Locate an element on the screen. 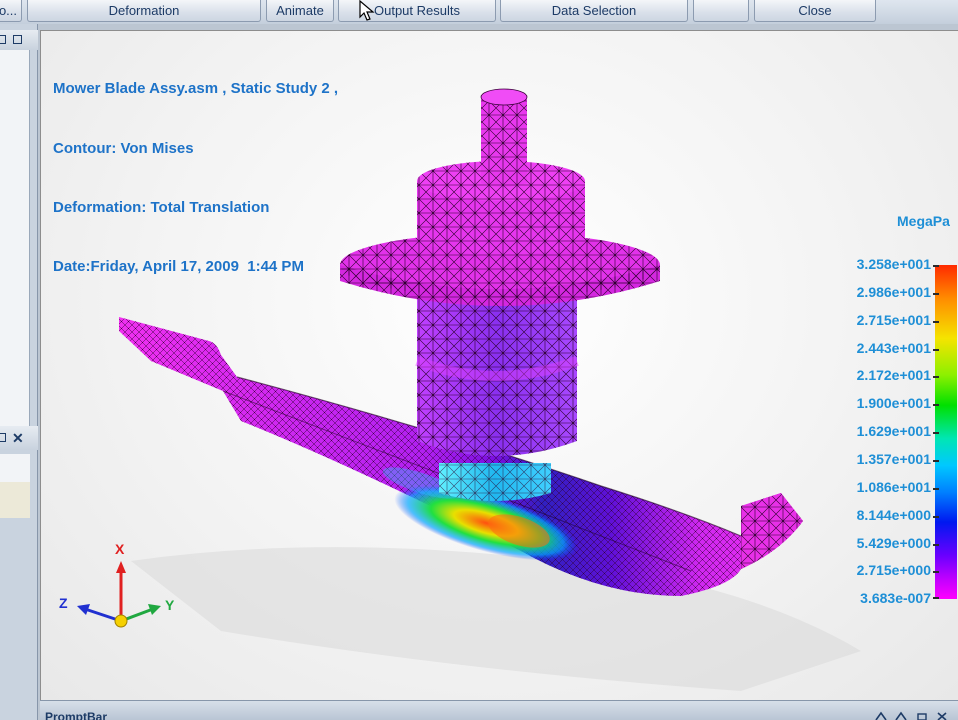  animate-button: Animate is located at coordinates (300, 11).